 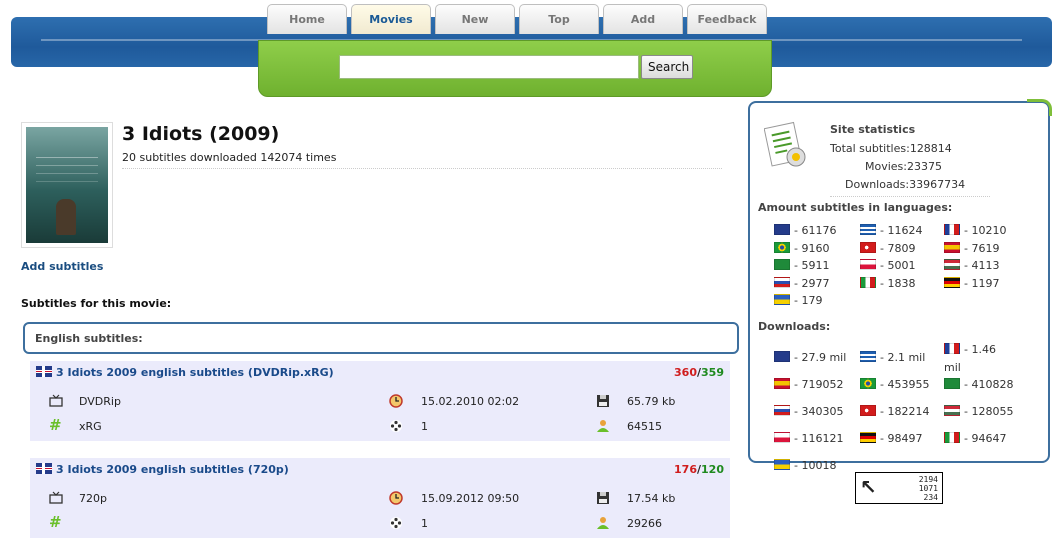 I want to click on language-group-header: English subtitles:, so click(x=381, y=338).